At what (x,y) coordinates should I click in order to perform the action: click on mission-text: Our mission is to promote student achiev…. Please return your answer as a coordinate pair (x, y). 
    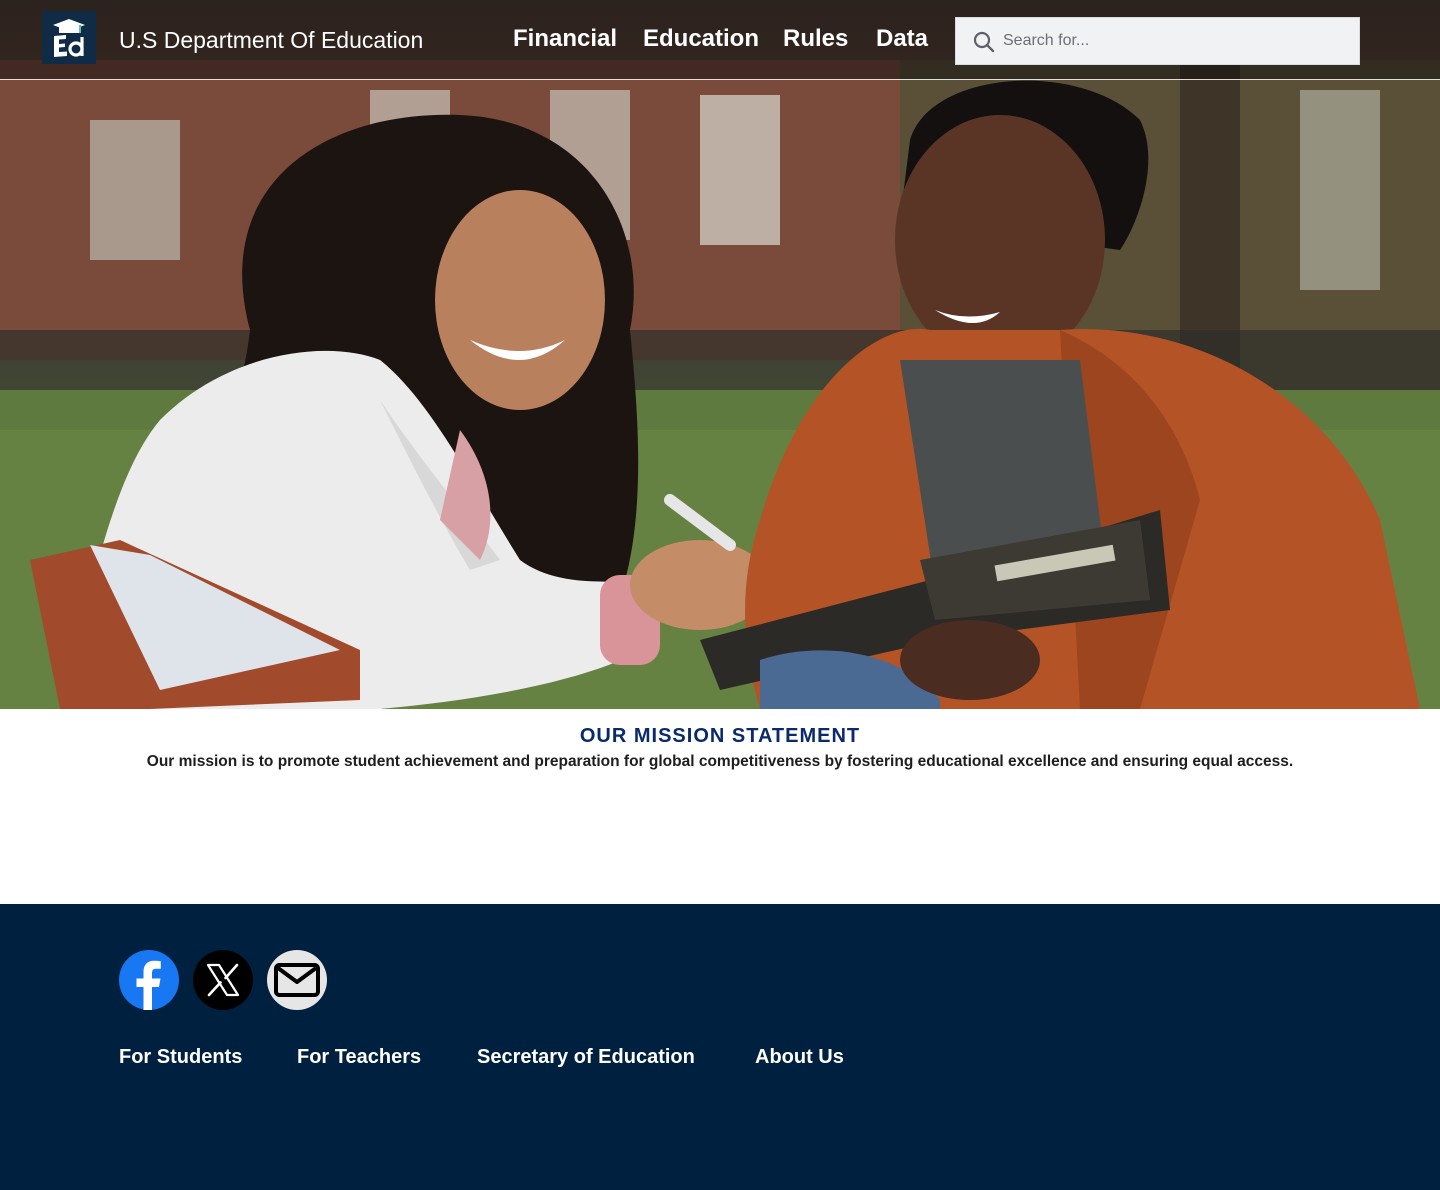
    Looking at the image, I should click on (720, 761).